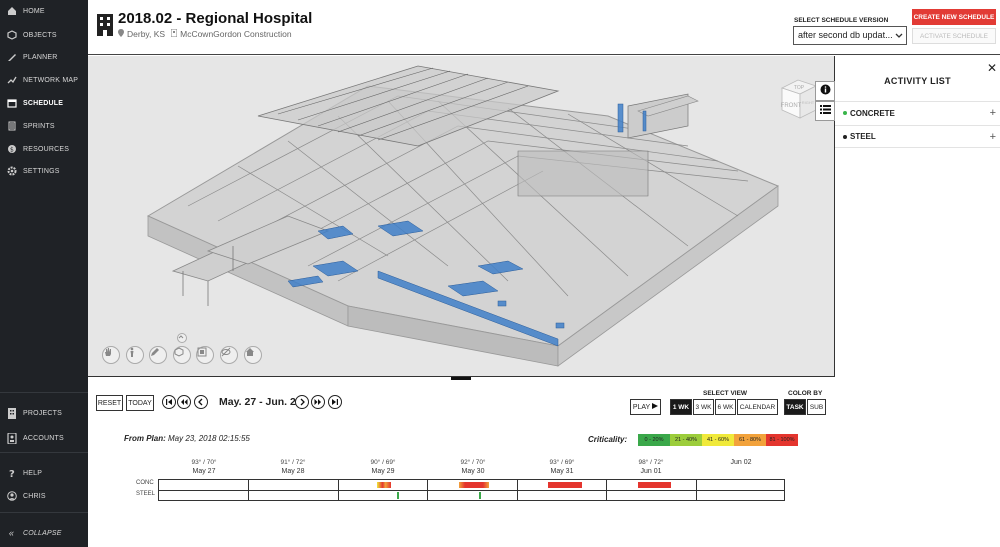 The image size is (1000, 547). What do you see at coordinates (11, 496) in the screenshot?
I see `user-icon` at bounding box center [11, 496].